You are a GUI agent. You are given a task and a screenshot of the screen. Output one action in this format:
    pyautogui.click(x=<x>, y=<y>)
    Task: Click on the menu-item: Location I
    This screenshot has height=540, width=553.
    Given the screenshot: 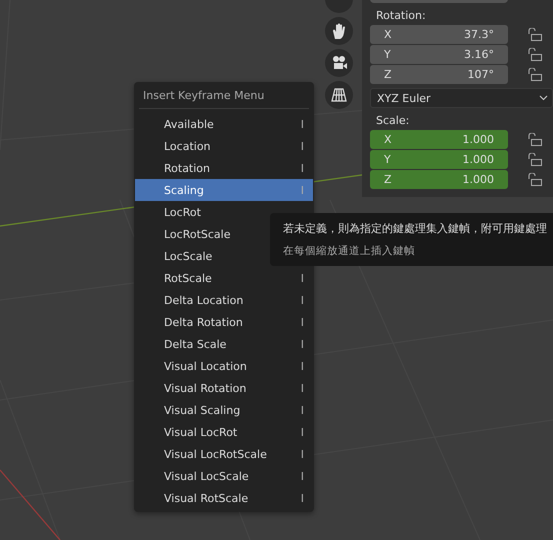 What is the action you would take?
    pyautogui.click(x=224, y=146)
    